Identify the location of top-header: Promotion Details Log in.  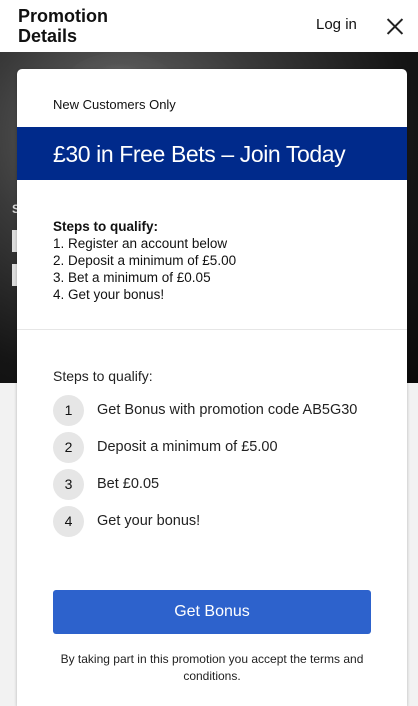
(209, 26).